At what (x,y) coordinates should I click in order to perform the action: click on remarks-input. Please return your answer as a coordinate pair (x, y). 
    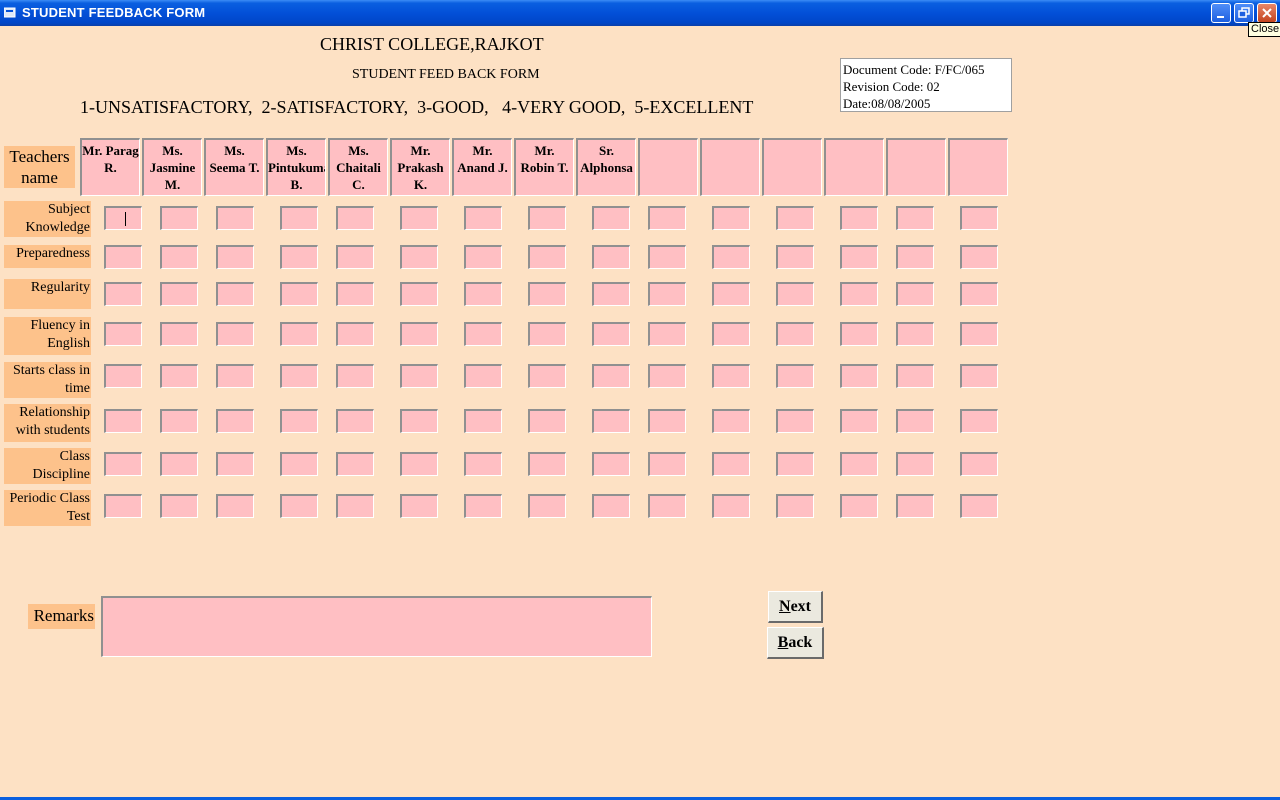
    Looking at the image, I should click on (376, 626).